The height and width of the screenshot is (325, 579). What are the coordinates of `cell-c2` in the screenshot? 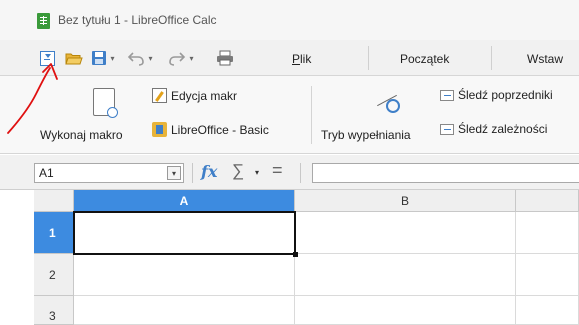 It's located at (547, 275).